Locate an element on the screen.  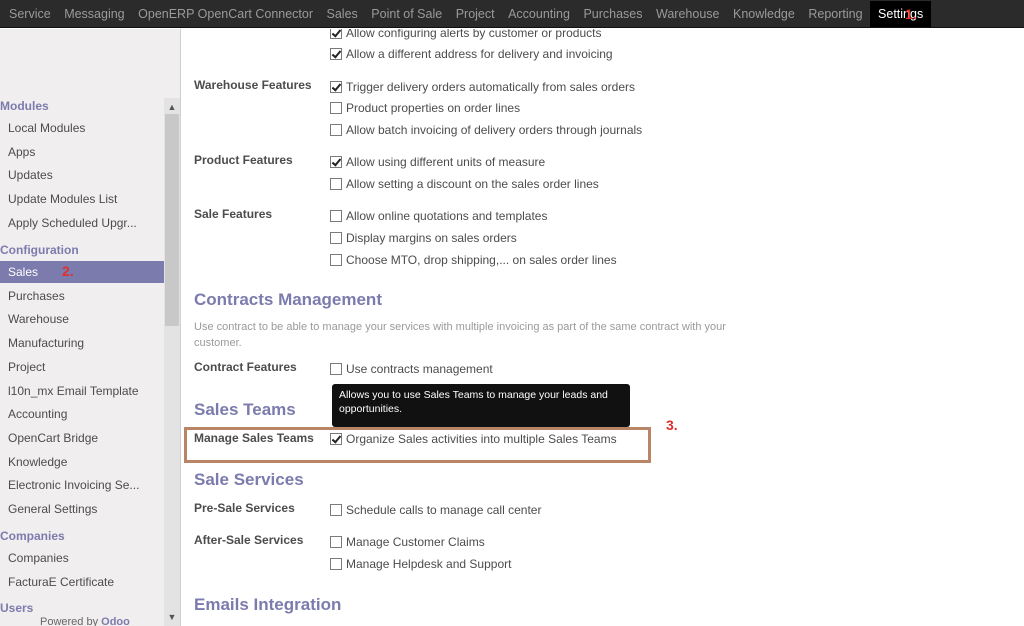
sidebar-item-facturae-certificate: FacturaE Certificate is located at coordinates (82, 582).